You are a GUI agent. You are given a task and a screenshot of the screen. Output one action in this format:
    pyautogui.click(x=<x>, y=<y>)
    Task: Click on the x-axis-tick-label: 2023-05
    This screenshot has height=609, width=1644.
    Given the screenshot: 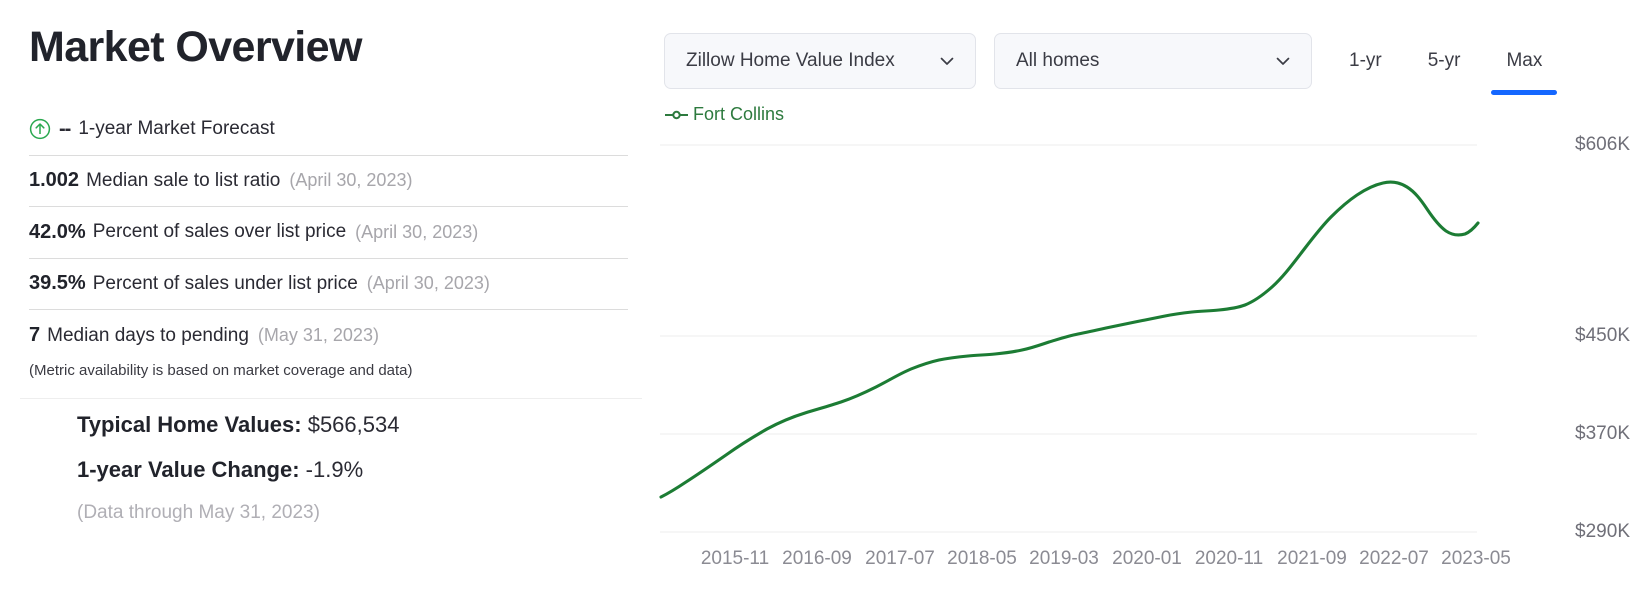 What is the action you would take?
    pyautogui.click(x=1476, y=558)
    